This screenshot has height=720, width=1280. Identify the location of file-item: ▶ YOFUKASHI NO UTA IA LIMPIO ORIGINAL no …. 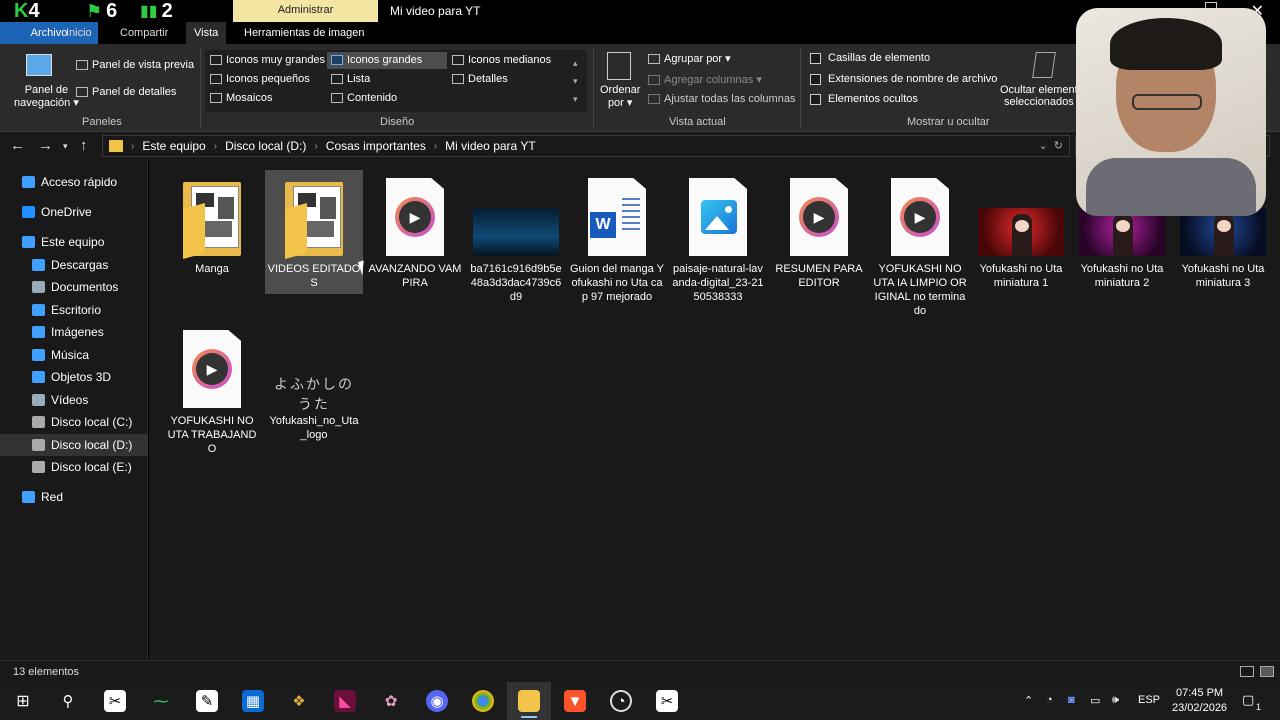
(920, 246).